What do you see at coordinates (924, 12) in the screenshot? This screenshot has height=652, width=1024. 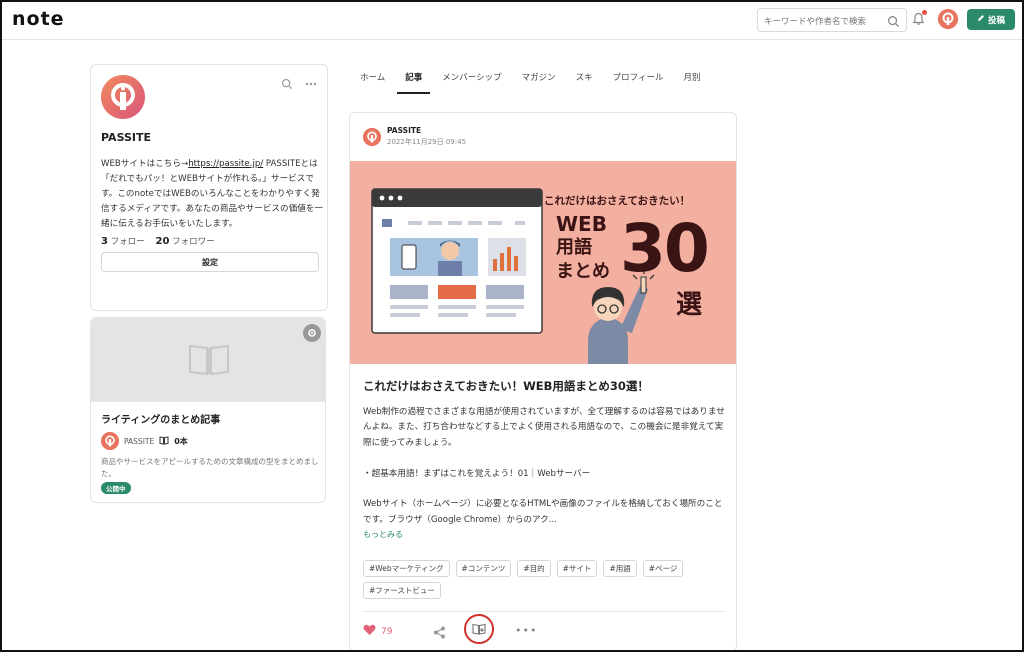 I see `notification-dot` at bounding box center [924, 12].